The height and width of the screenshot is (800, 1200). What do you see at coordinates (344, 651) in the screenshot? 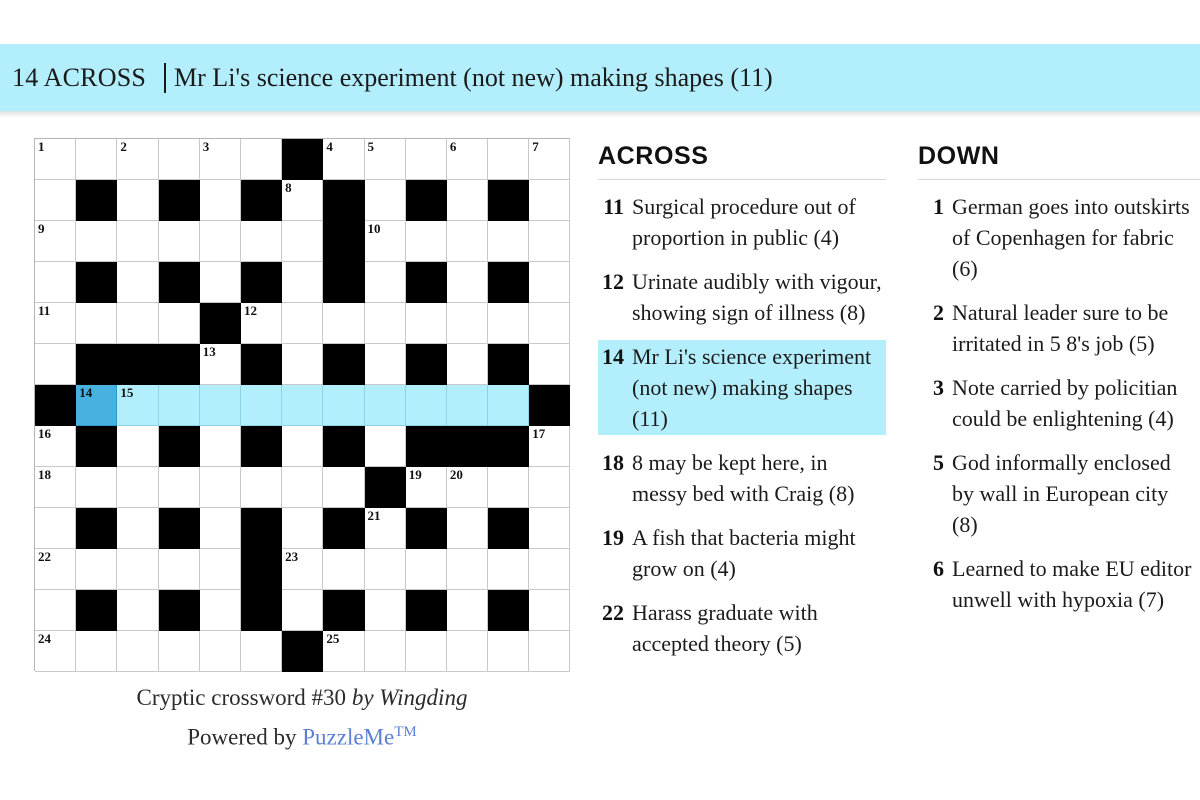
I see `grid-cell: 25` at bounding box center [344, 651].